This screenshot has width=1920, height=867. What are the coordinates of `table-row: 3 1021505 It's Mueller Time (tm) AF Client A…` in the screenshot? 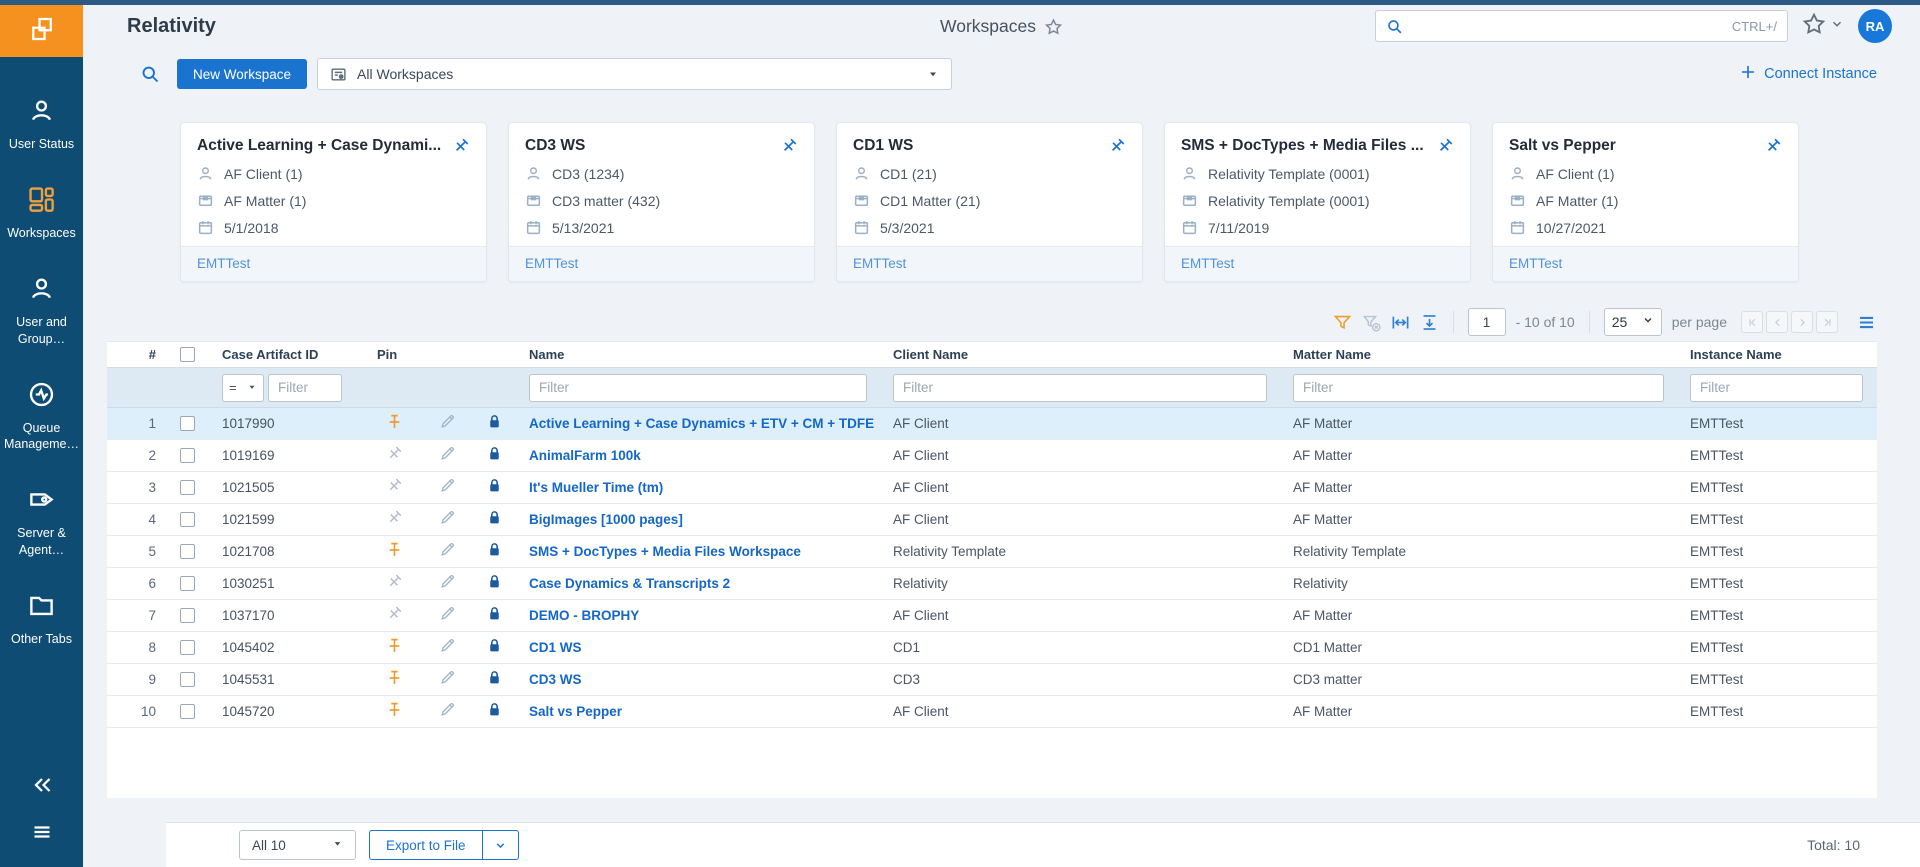 It's located at (992, 488).